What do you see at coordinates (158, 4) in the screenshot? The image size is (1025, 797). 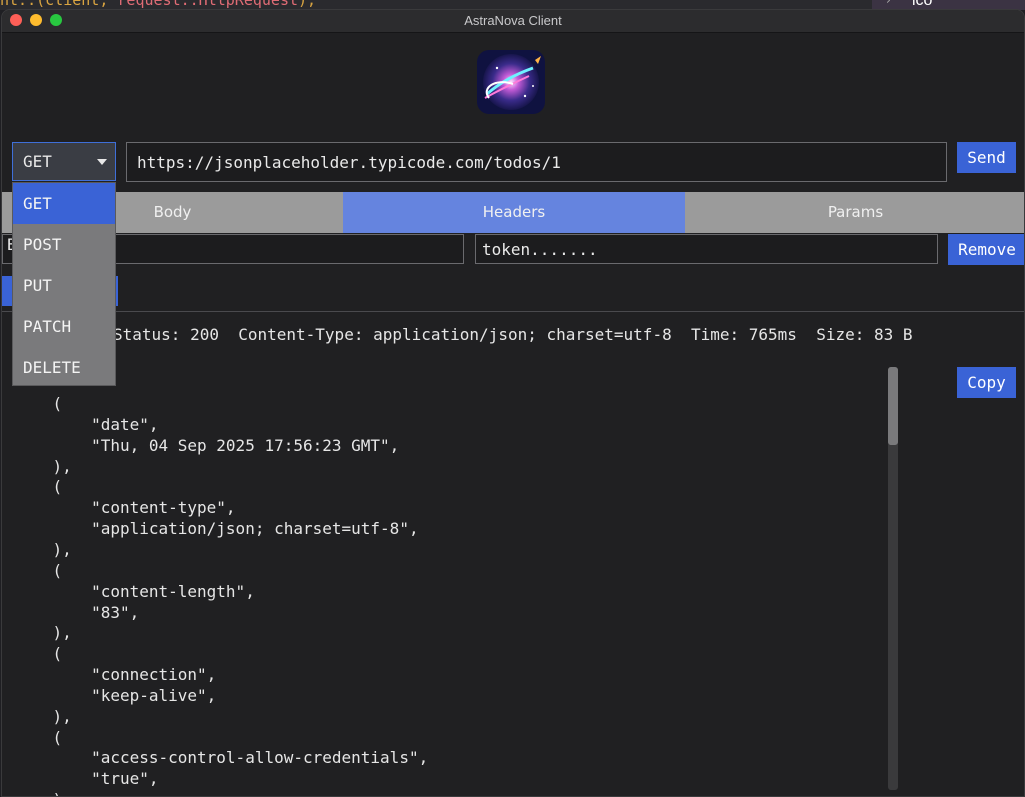 I see `background-code: nt::(client, request::HttpRequest);` at bounding box center [158, 4].